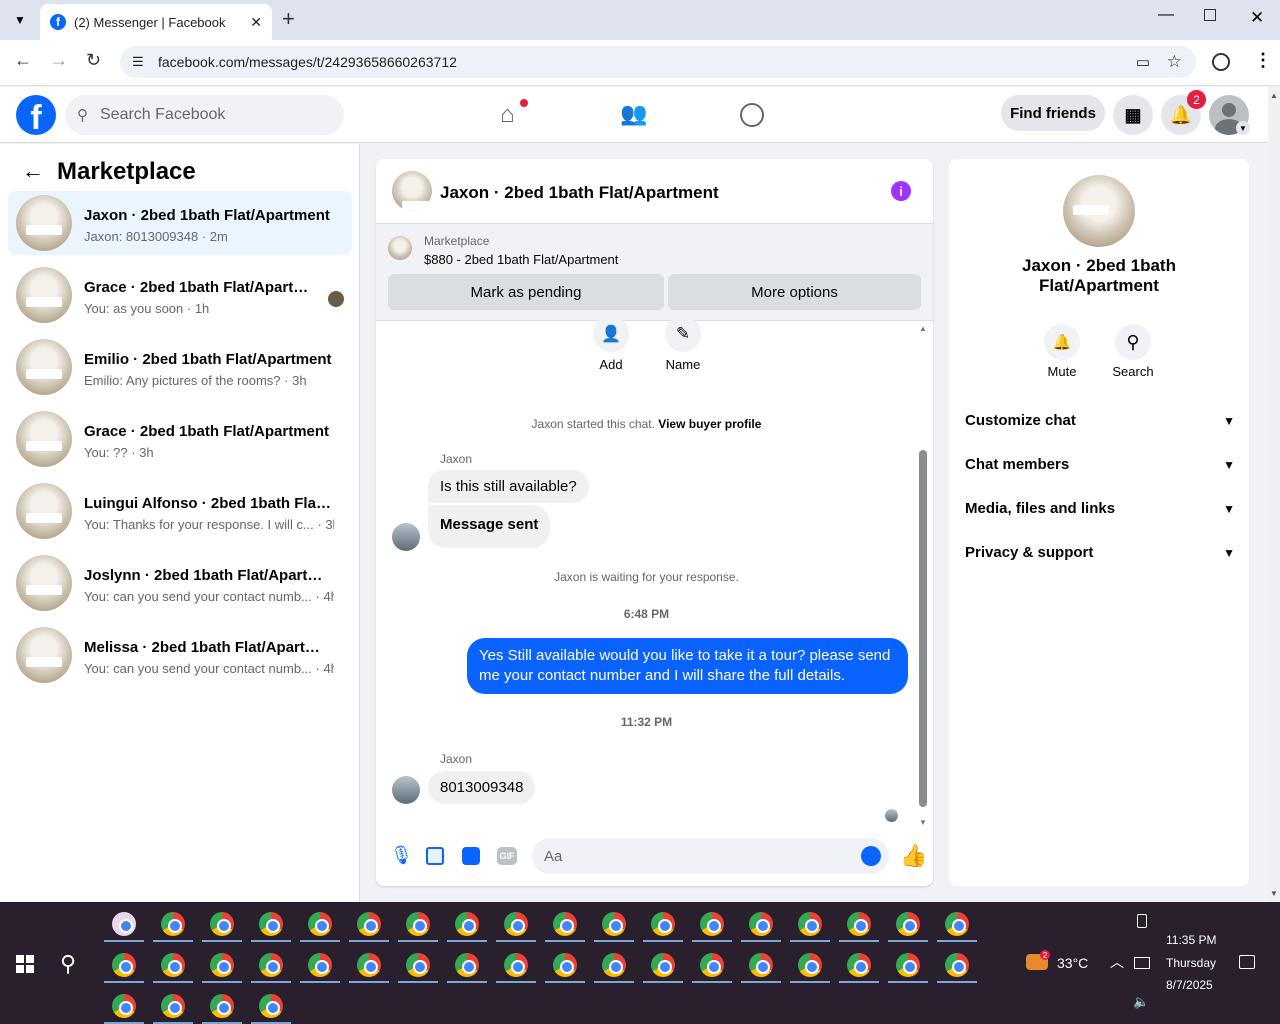 Image resolution: width=1280 pixels, height=1024 pixels. I want to click on listing-title: $880 - 2bed 1bath Flat/Apartment, so click(521, 259).